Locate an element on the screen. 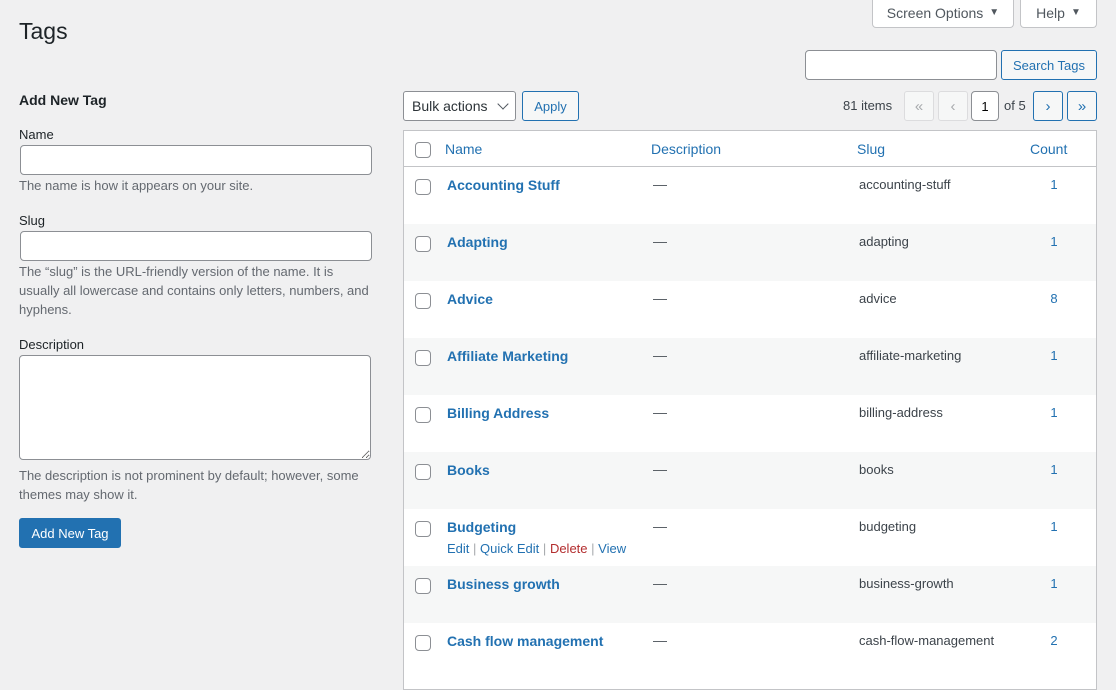  tag-slug: advice is located at coordinates (878, 298).